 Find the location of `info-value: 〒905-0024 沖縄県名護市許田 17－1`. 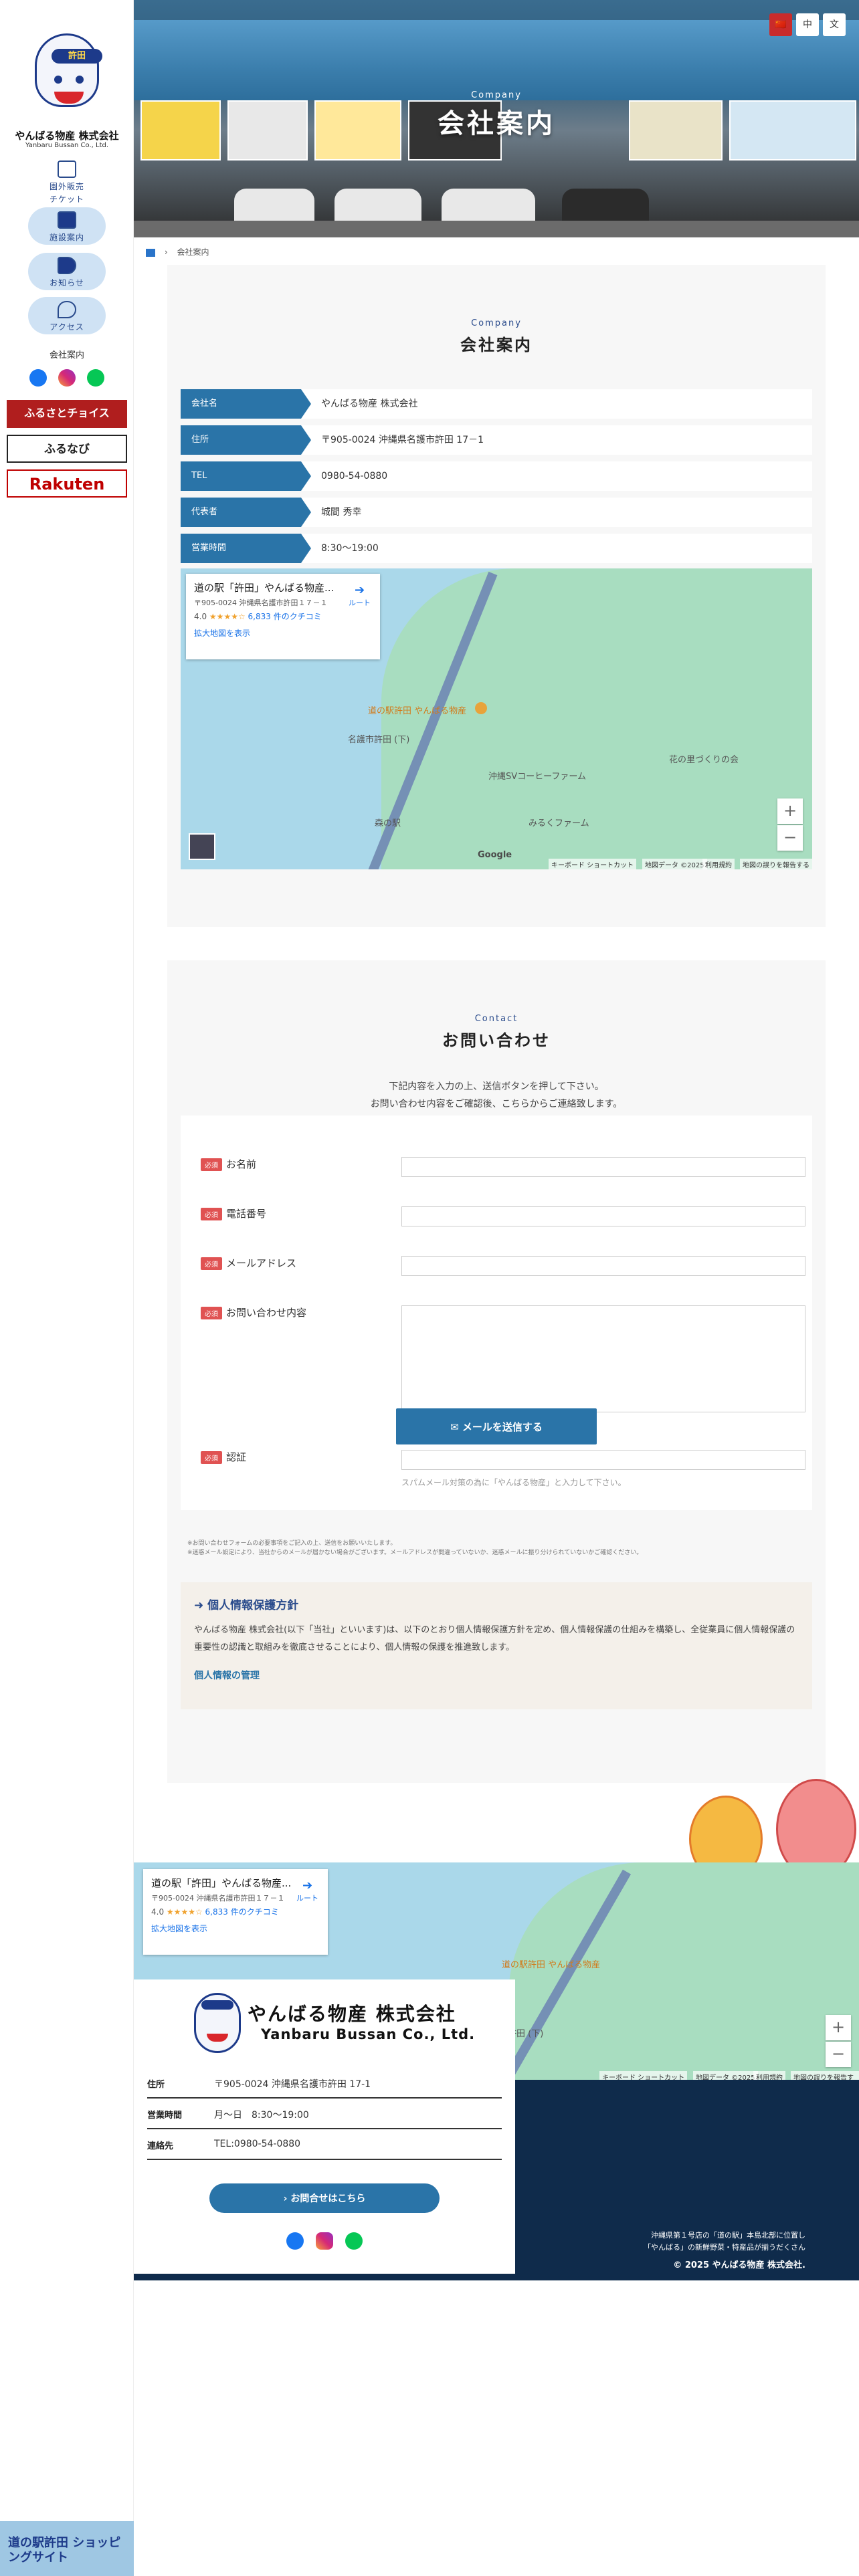

info-value: 〒905-0024 沖縄県名護市許田 17－1 is located at coordinates (402, 440).